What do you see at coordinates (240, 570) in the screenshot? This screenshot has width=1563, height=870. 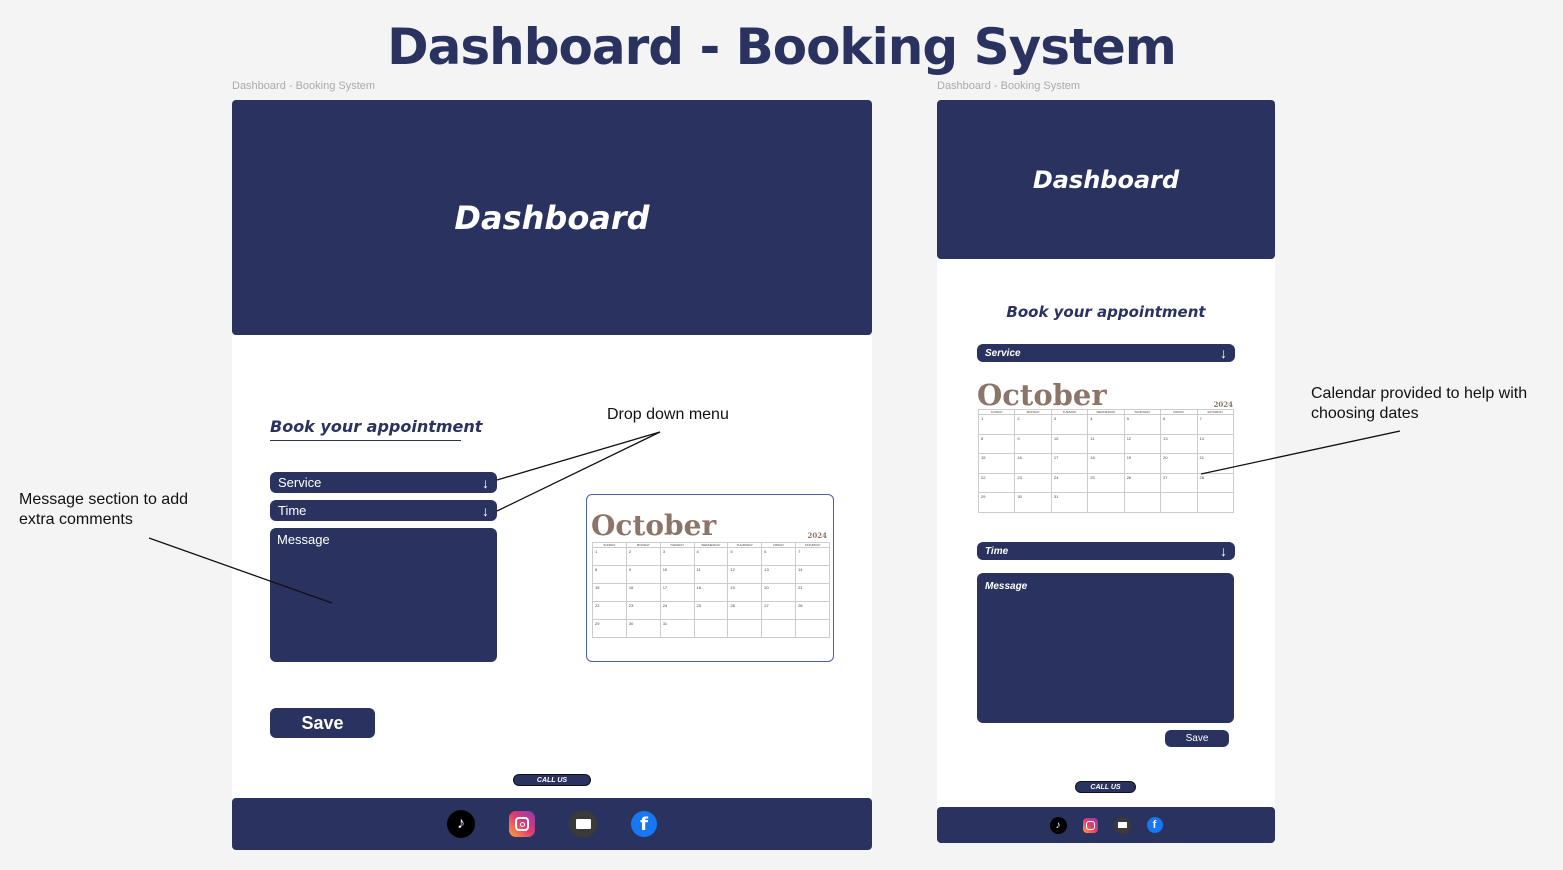 I see `arrow-to-message` at bounding box center [240, 570].